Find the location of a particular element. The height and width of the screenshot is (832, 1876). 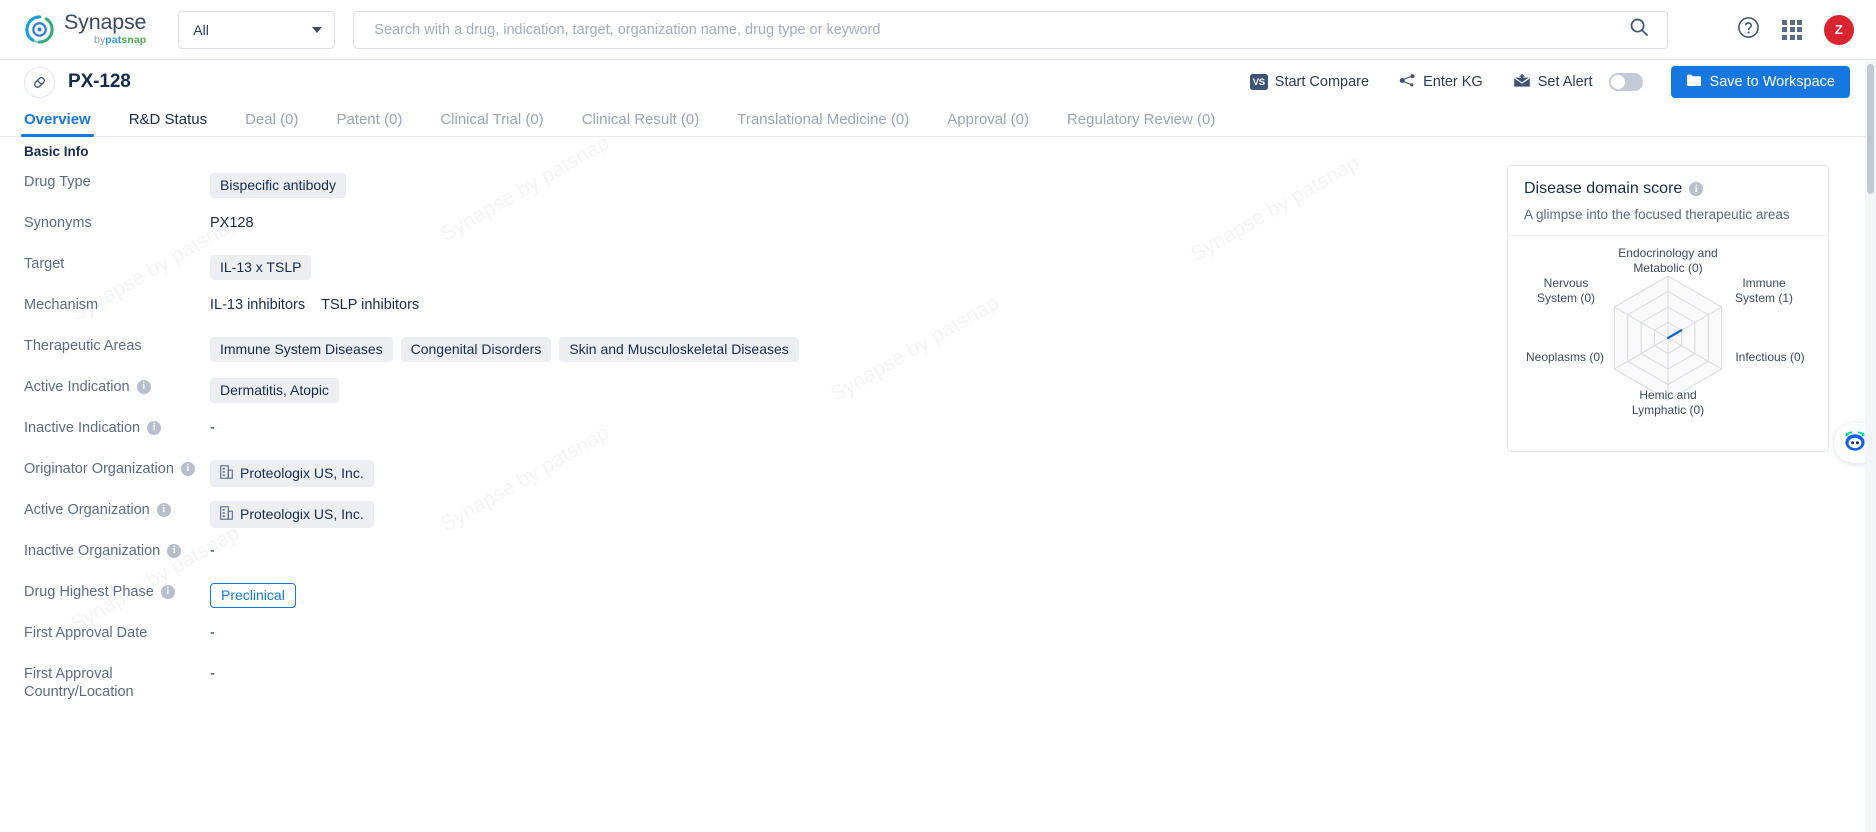

tab-approval: Approval (0) is located at coordinates (988, 123).